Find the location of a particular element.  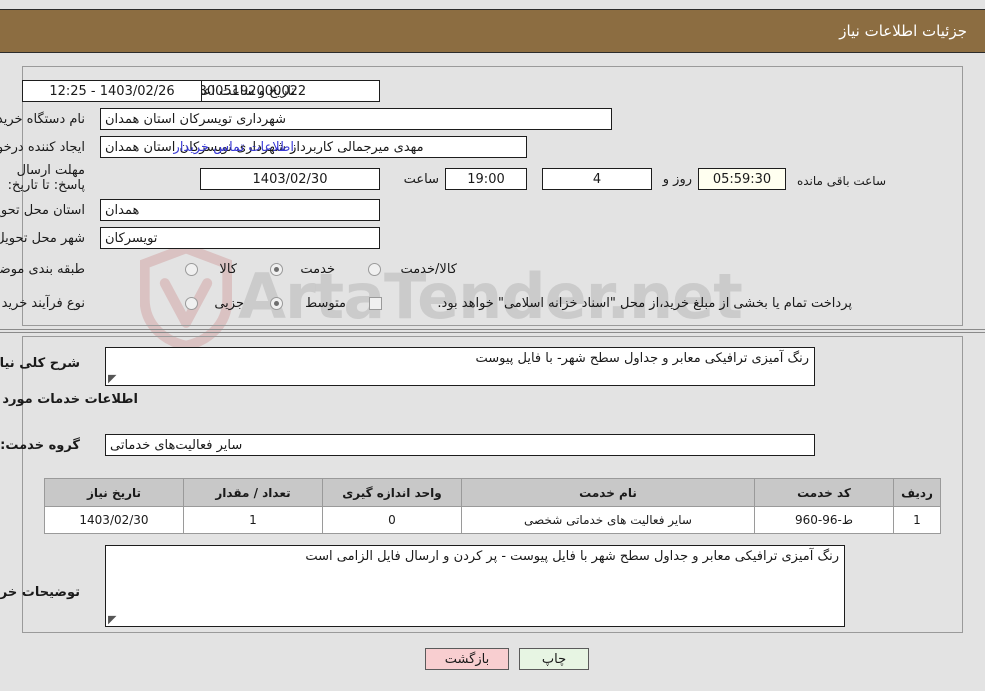

back-button: بازگشت is located at coordinates (467, 659).